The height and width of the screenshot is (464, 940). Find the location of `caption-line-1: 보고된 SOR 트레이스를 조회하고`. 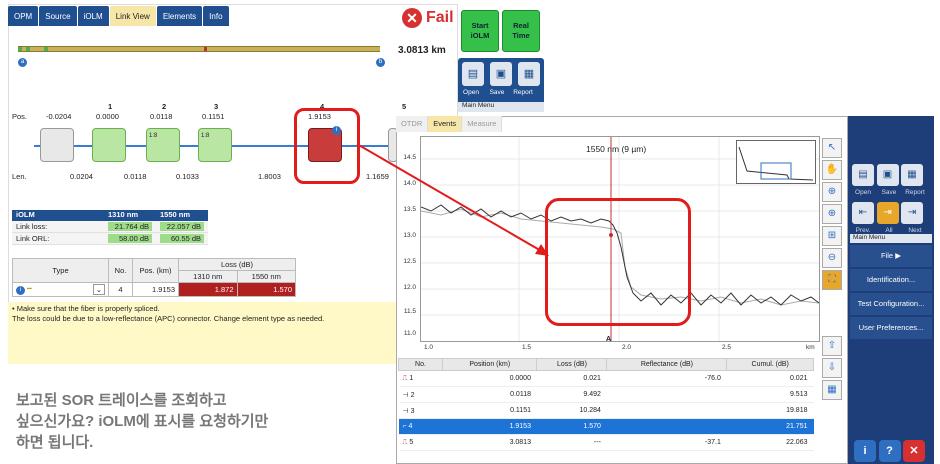

caption-line-1: 보고된 SOR 트레이스를 조회하고 is located at coordinates (121, 400).